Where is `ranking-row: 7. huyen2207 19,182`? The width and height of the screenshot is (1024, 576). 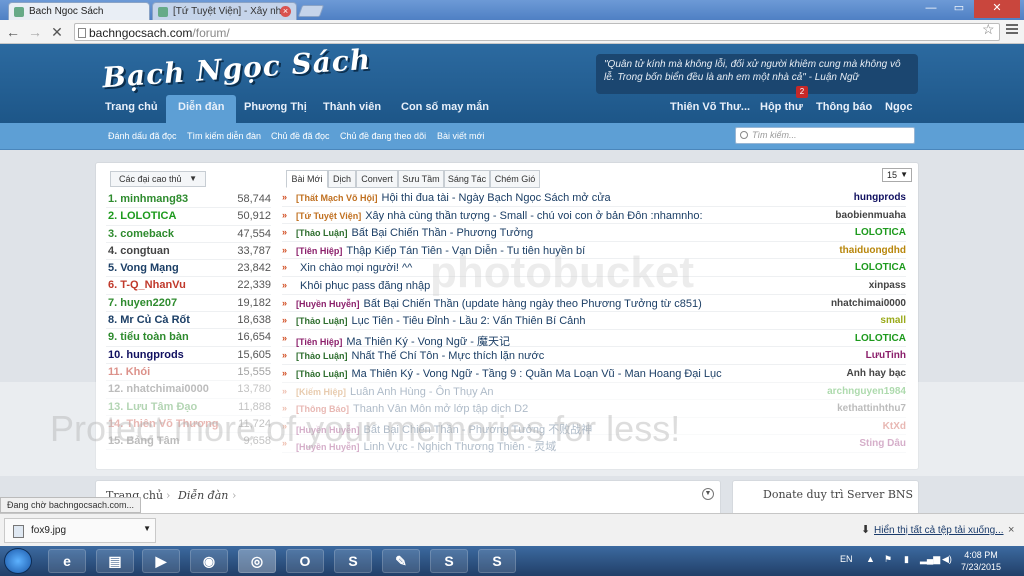
ranking-row: 7. huyen2207 19,182 is located at coordinates (188, 304).